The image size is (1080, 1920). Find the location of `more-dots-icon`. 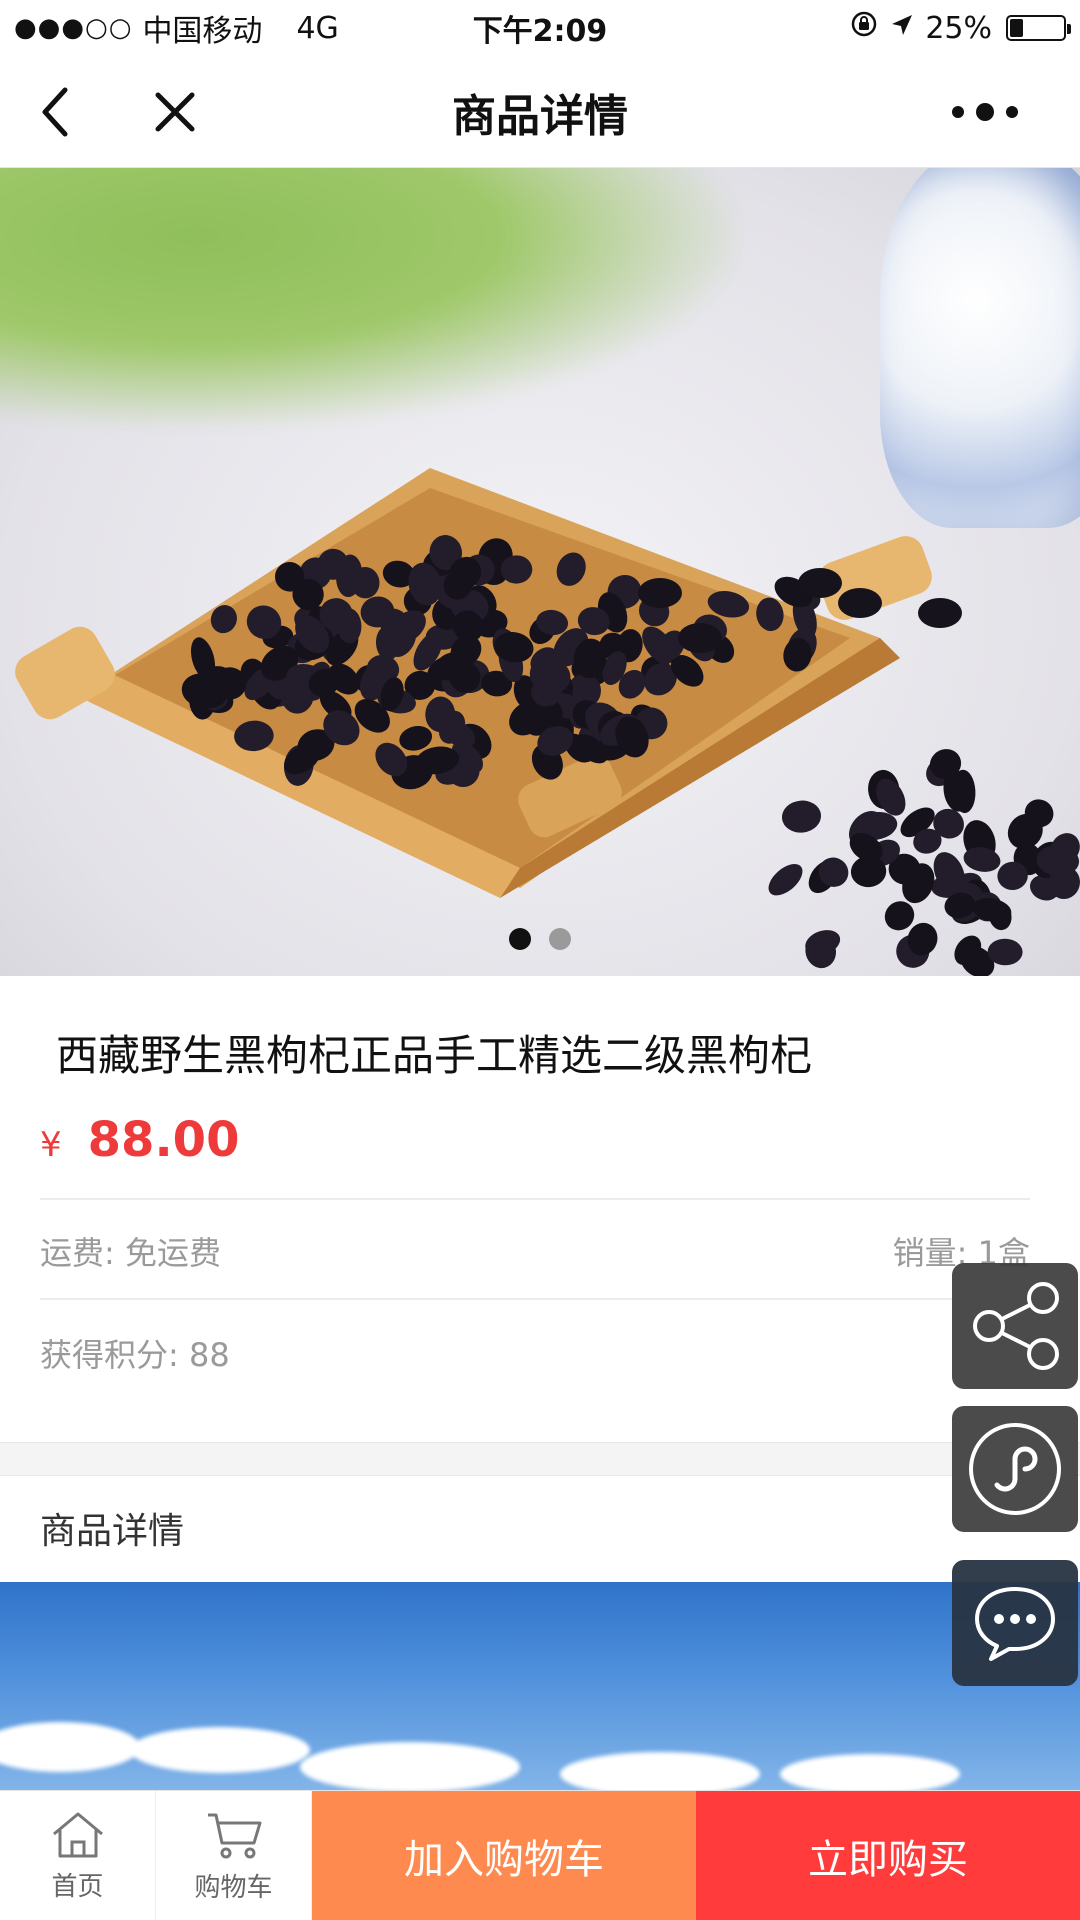

more-dots-icon is located at coordinates (985, 112).